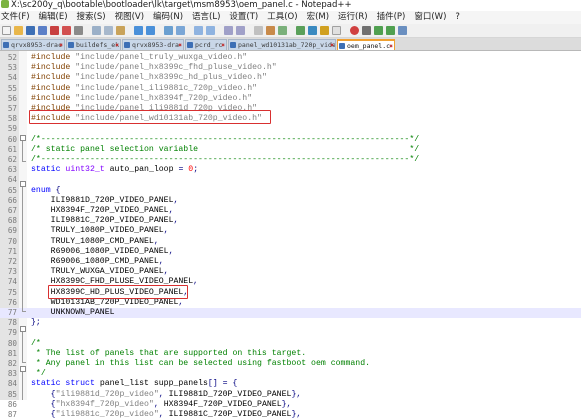  I want to click on find-icon, so click(168, 30).